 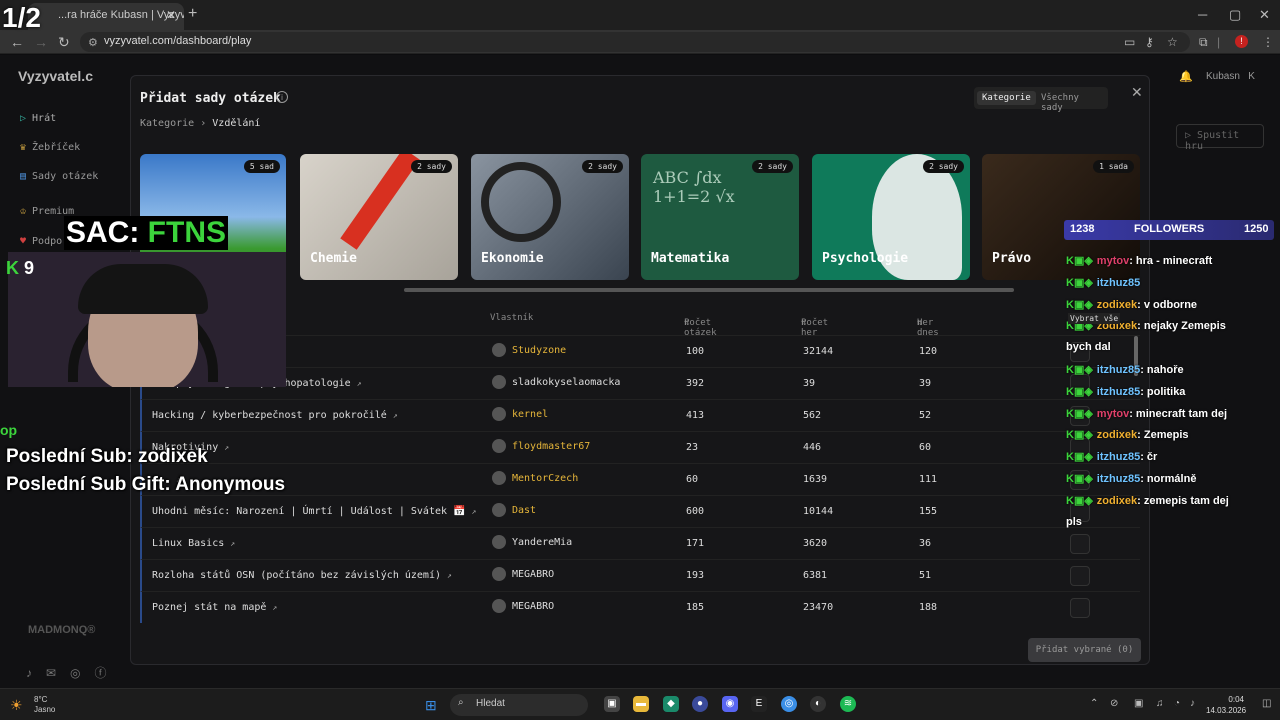 What do you see at coordinates (550, 217) in the screenshot?
I see `category-card-ekonomie: 2 sady Ekonomie` at bounding box center [550, 217].